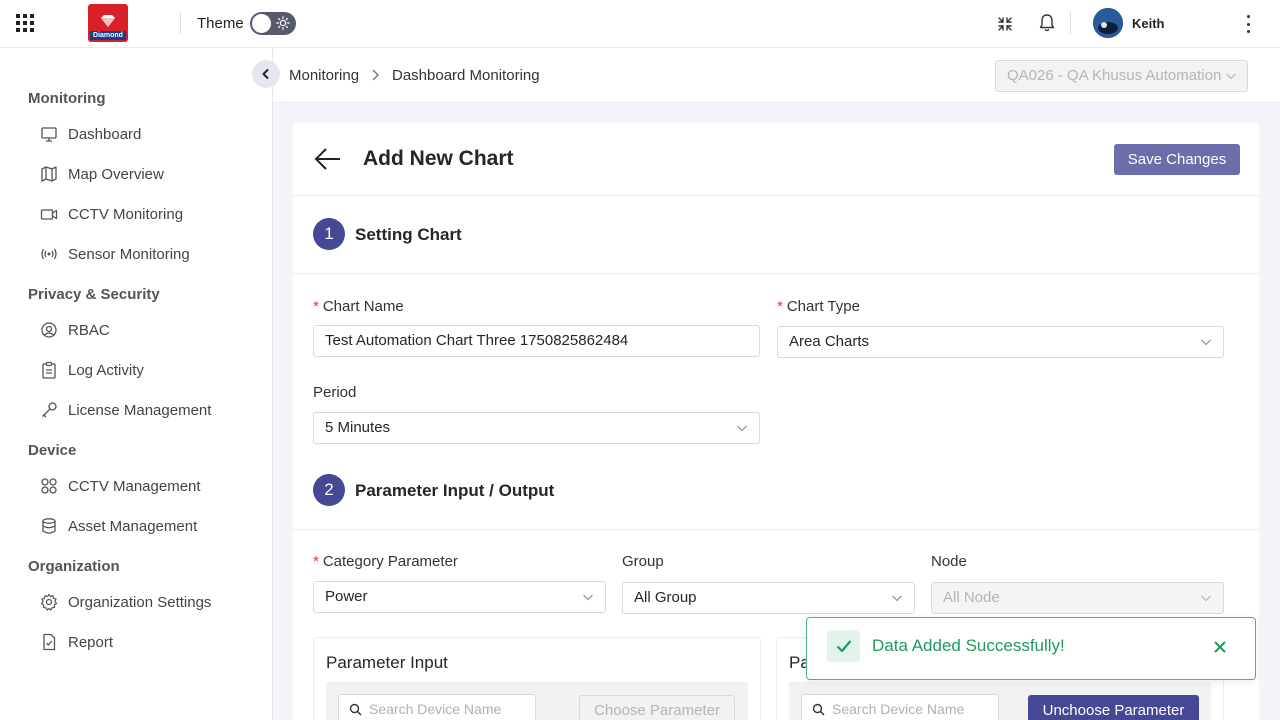 The image size is (1280, 720). What do you see at coordinates (1114, 75) in the screenshot?
I see `organization-select-value: QA026 - QA Khusus Automation` at bounding box center [1114, 75].